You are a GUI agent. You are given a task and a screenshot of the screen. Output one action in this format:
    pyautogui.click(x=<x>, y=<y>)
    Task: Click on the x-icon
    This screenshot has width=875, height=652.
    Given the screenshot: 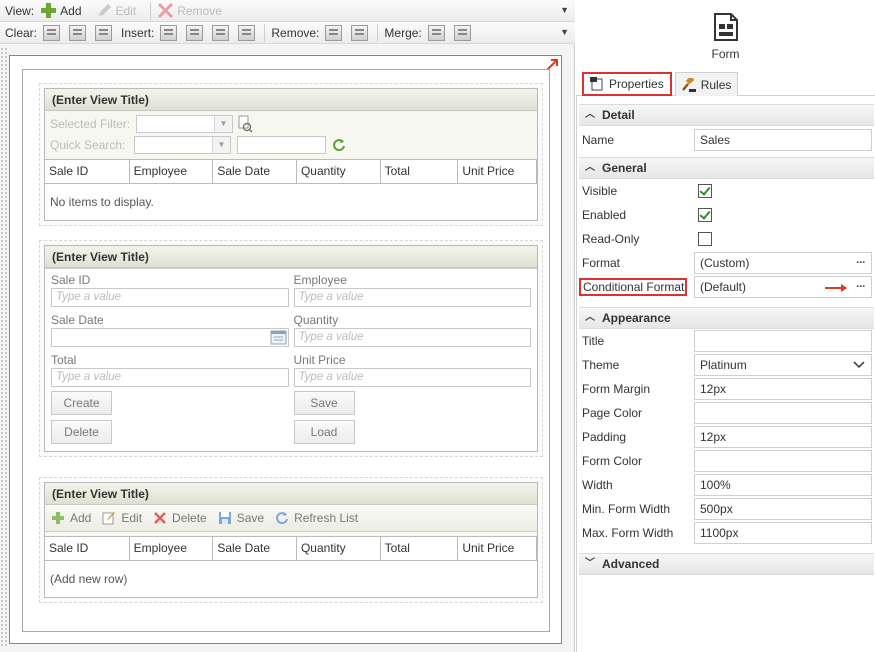 What is the action you would take?
    pyautogui.click(x=160, y=518)
    